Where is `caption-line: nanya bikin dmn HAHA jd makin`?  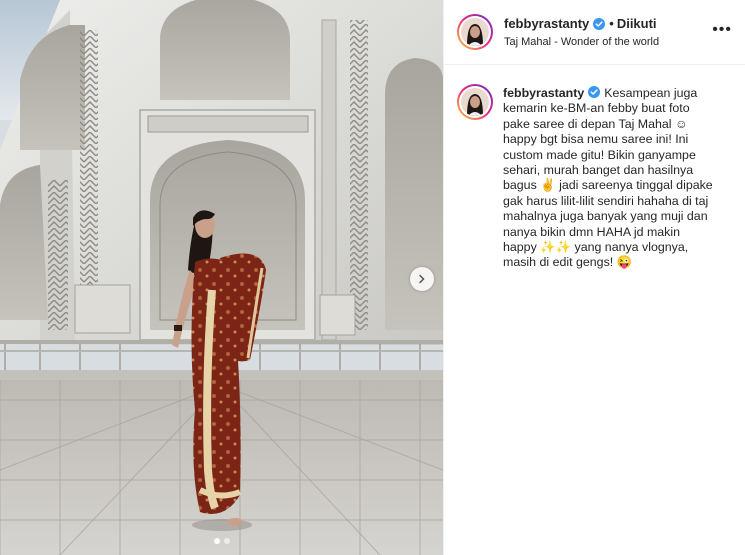 caption-line: nanya bikin dmn HAHA jd makin is located at coordinates (591, 231).